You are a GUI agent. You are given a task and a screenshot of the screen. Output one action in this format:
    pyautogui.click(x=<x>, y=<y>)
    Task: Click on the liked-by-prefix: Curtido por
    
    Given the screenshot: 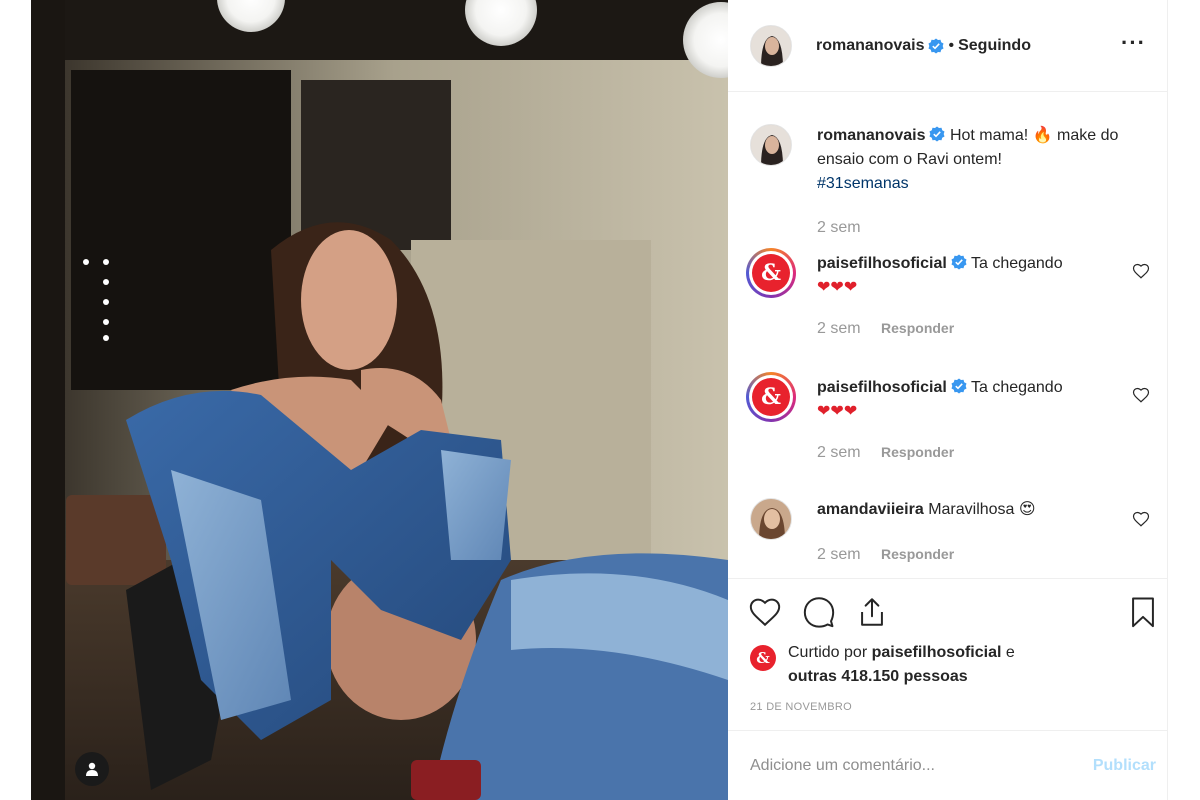 What is the action you would take?
    pyautogui.click(x=828, y=652)
    